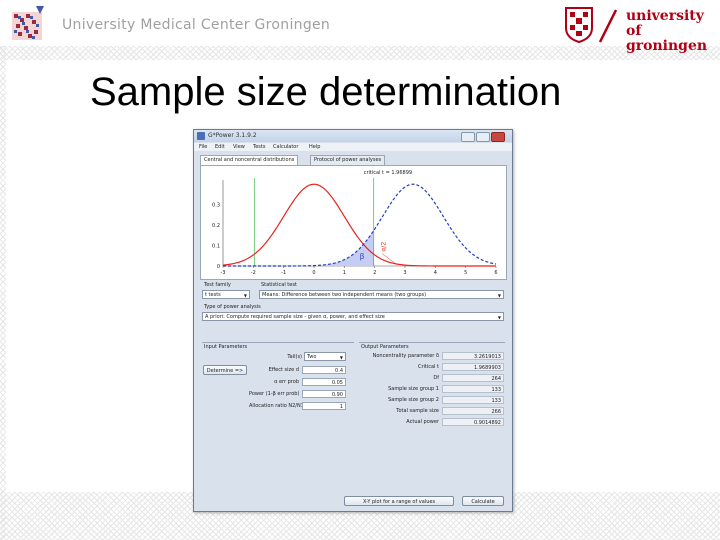 This screenshot has width=720, height=540. Describe the element at coordinates (495, 273) in the screenshot. I see `x-tick-label: 6` at that location.